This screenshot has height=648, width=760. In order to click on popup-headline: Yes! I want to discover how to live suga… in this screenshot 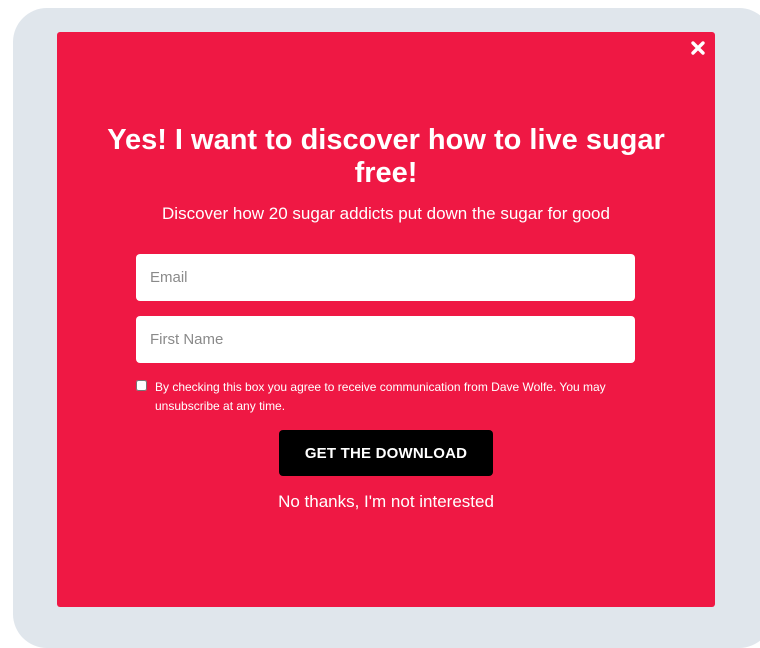, I will do `click(386, 156)`.